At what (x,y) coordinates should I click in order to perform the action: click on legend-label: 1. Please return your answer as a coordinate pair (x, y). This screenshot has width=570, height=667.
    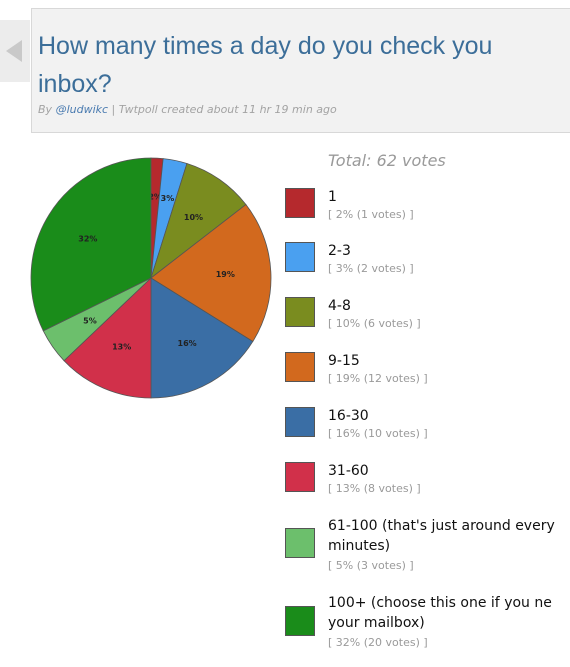
    Looking at the image, I should click on (332, 197).